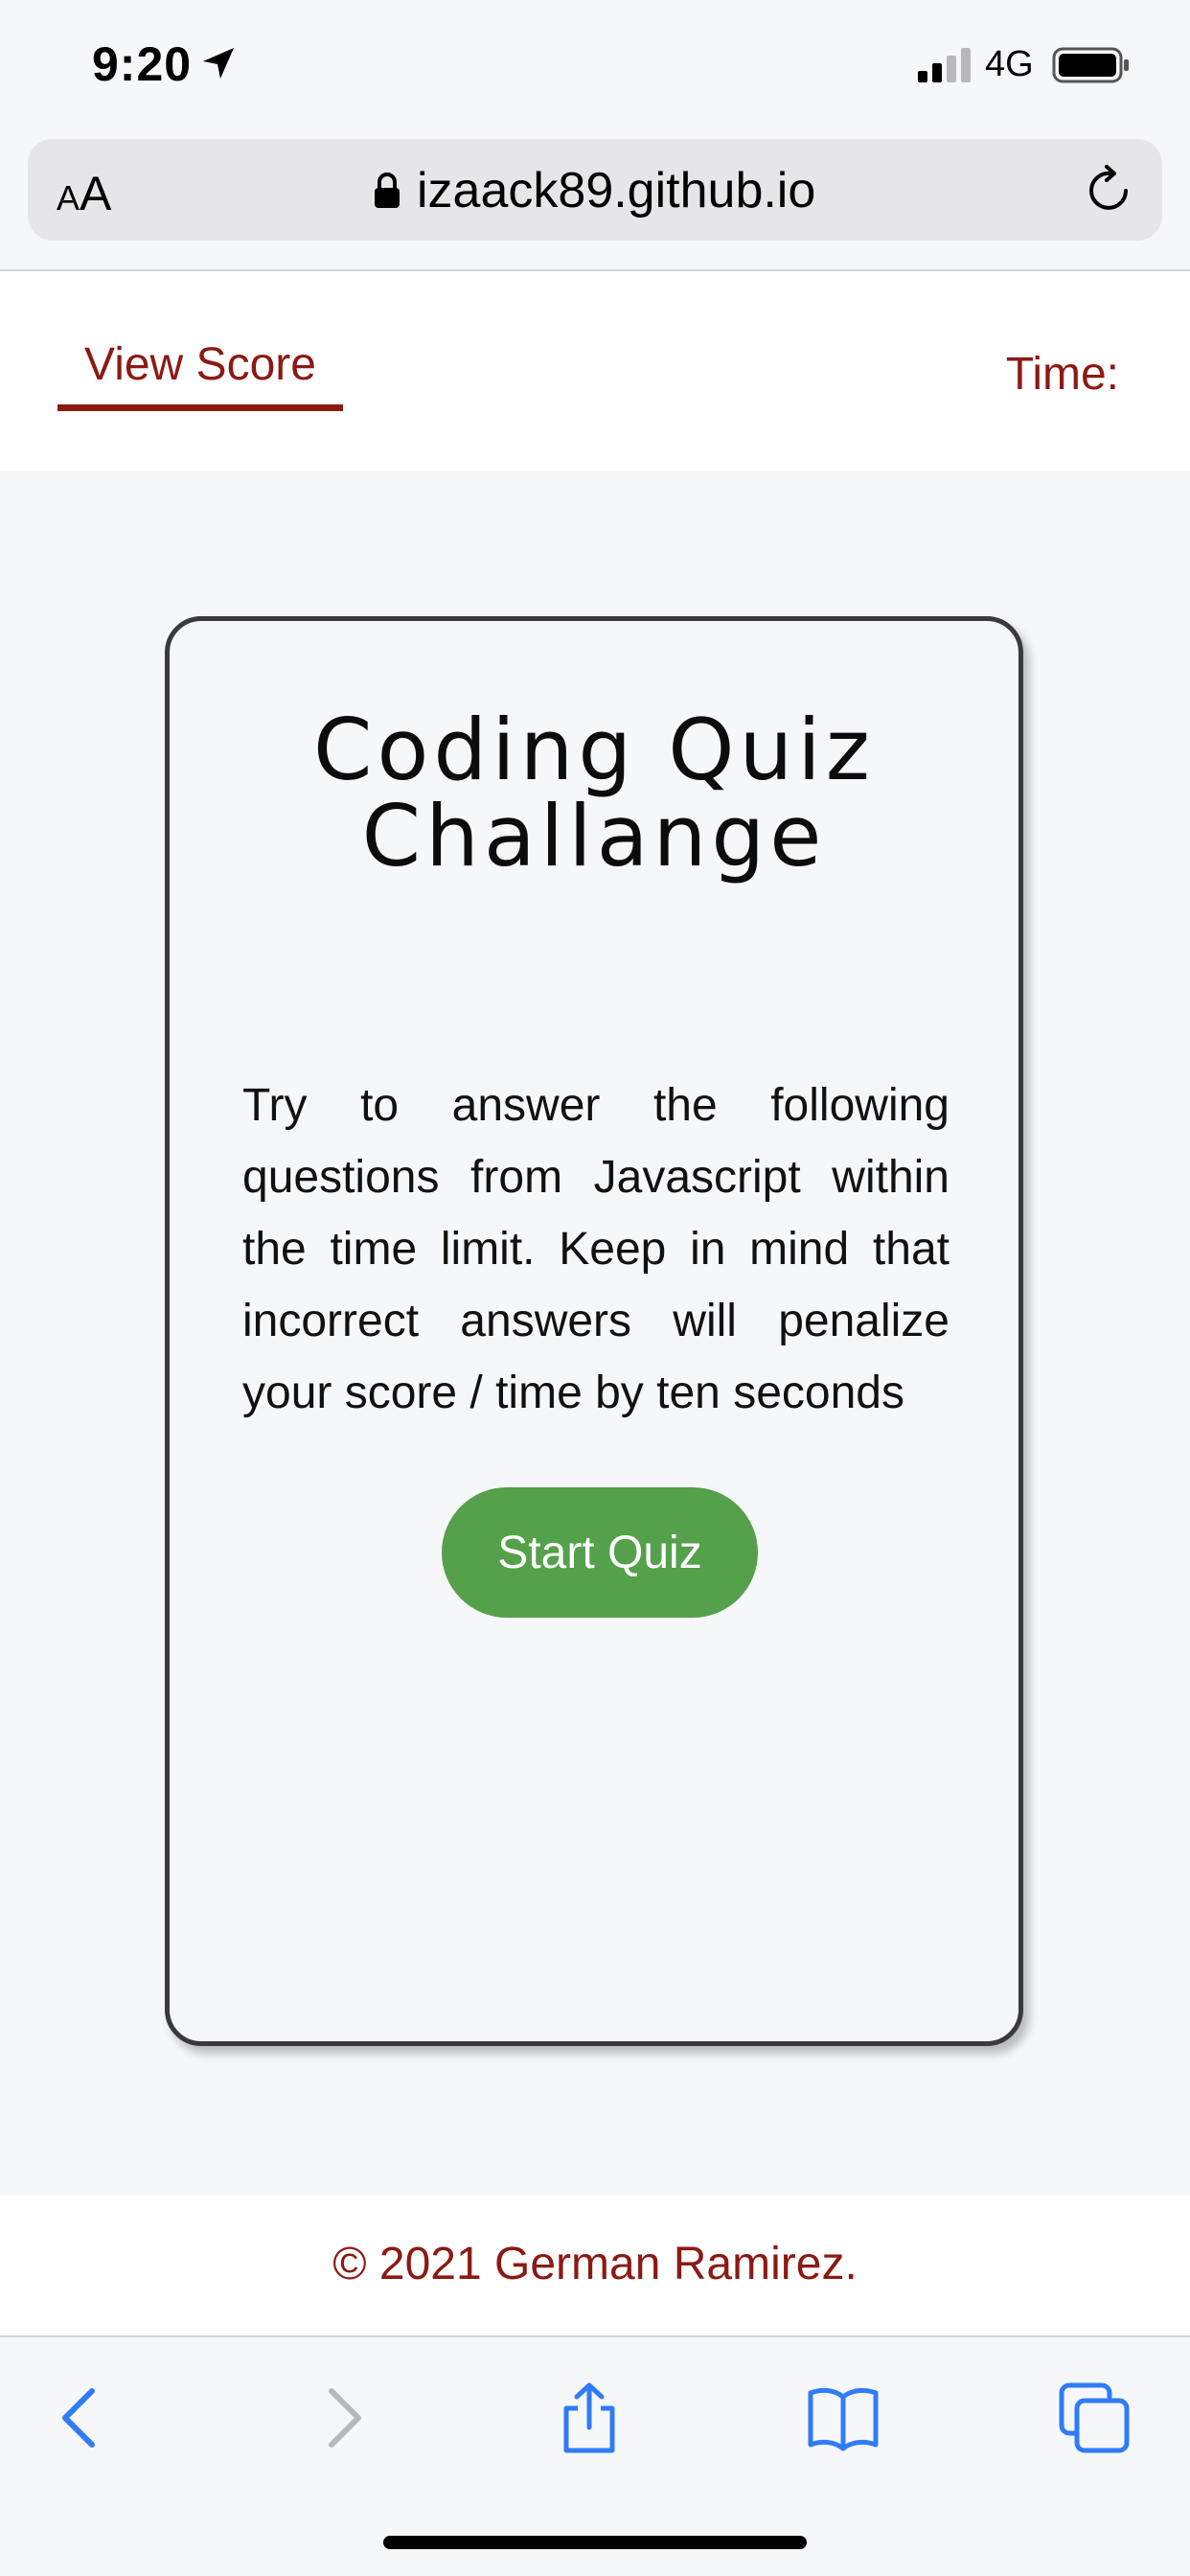 The width and height of the screenshot is (1190, 2576). I want to click on tabs-icon, so click(1095, 2418).